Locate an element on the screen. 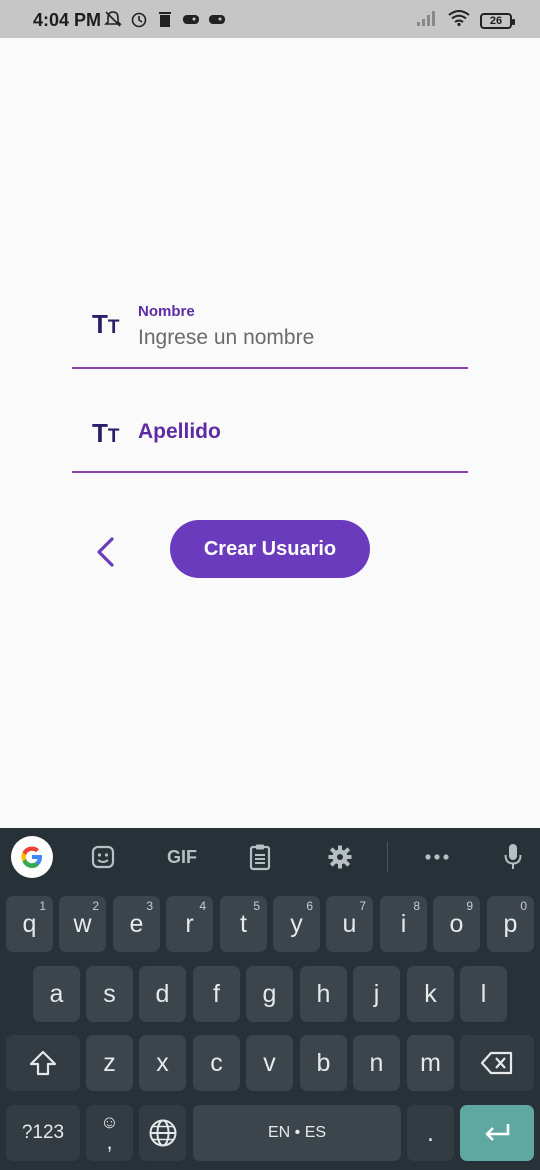  wifi-icon is located at coordinates (459, 20).